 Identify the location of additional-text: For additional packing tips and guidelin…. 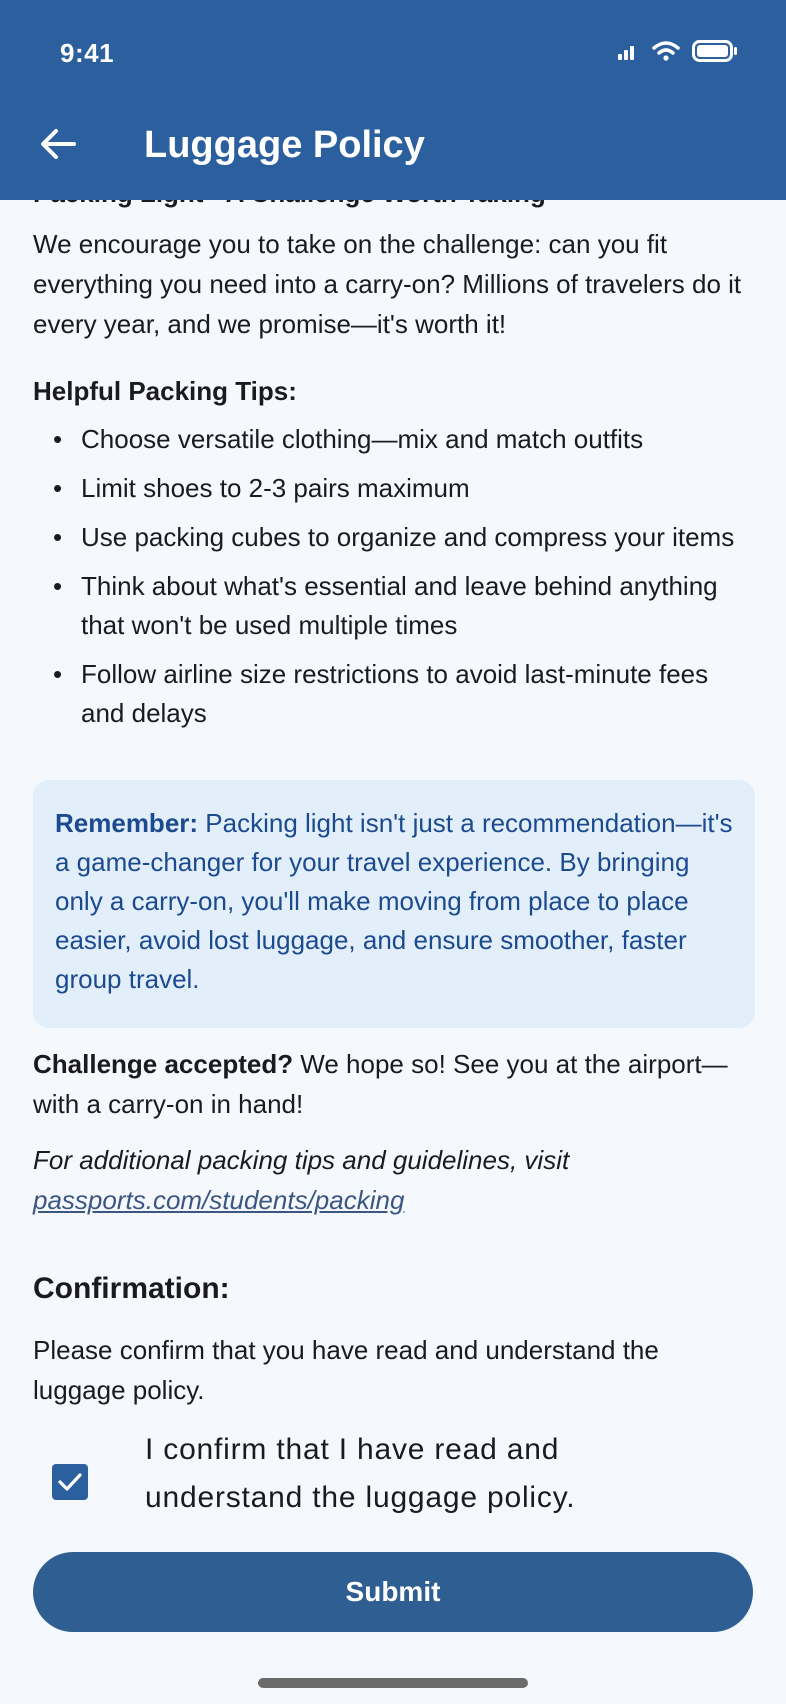
(301, 1160).